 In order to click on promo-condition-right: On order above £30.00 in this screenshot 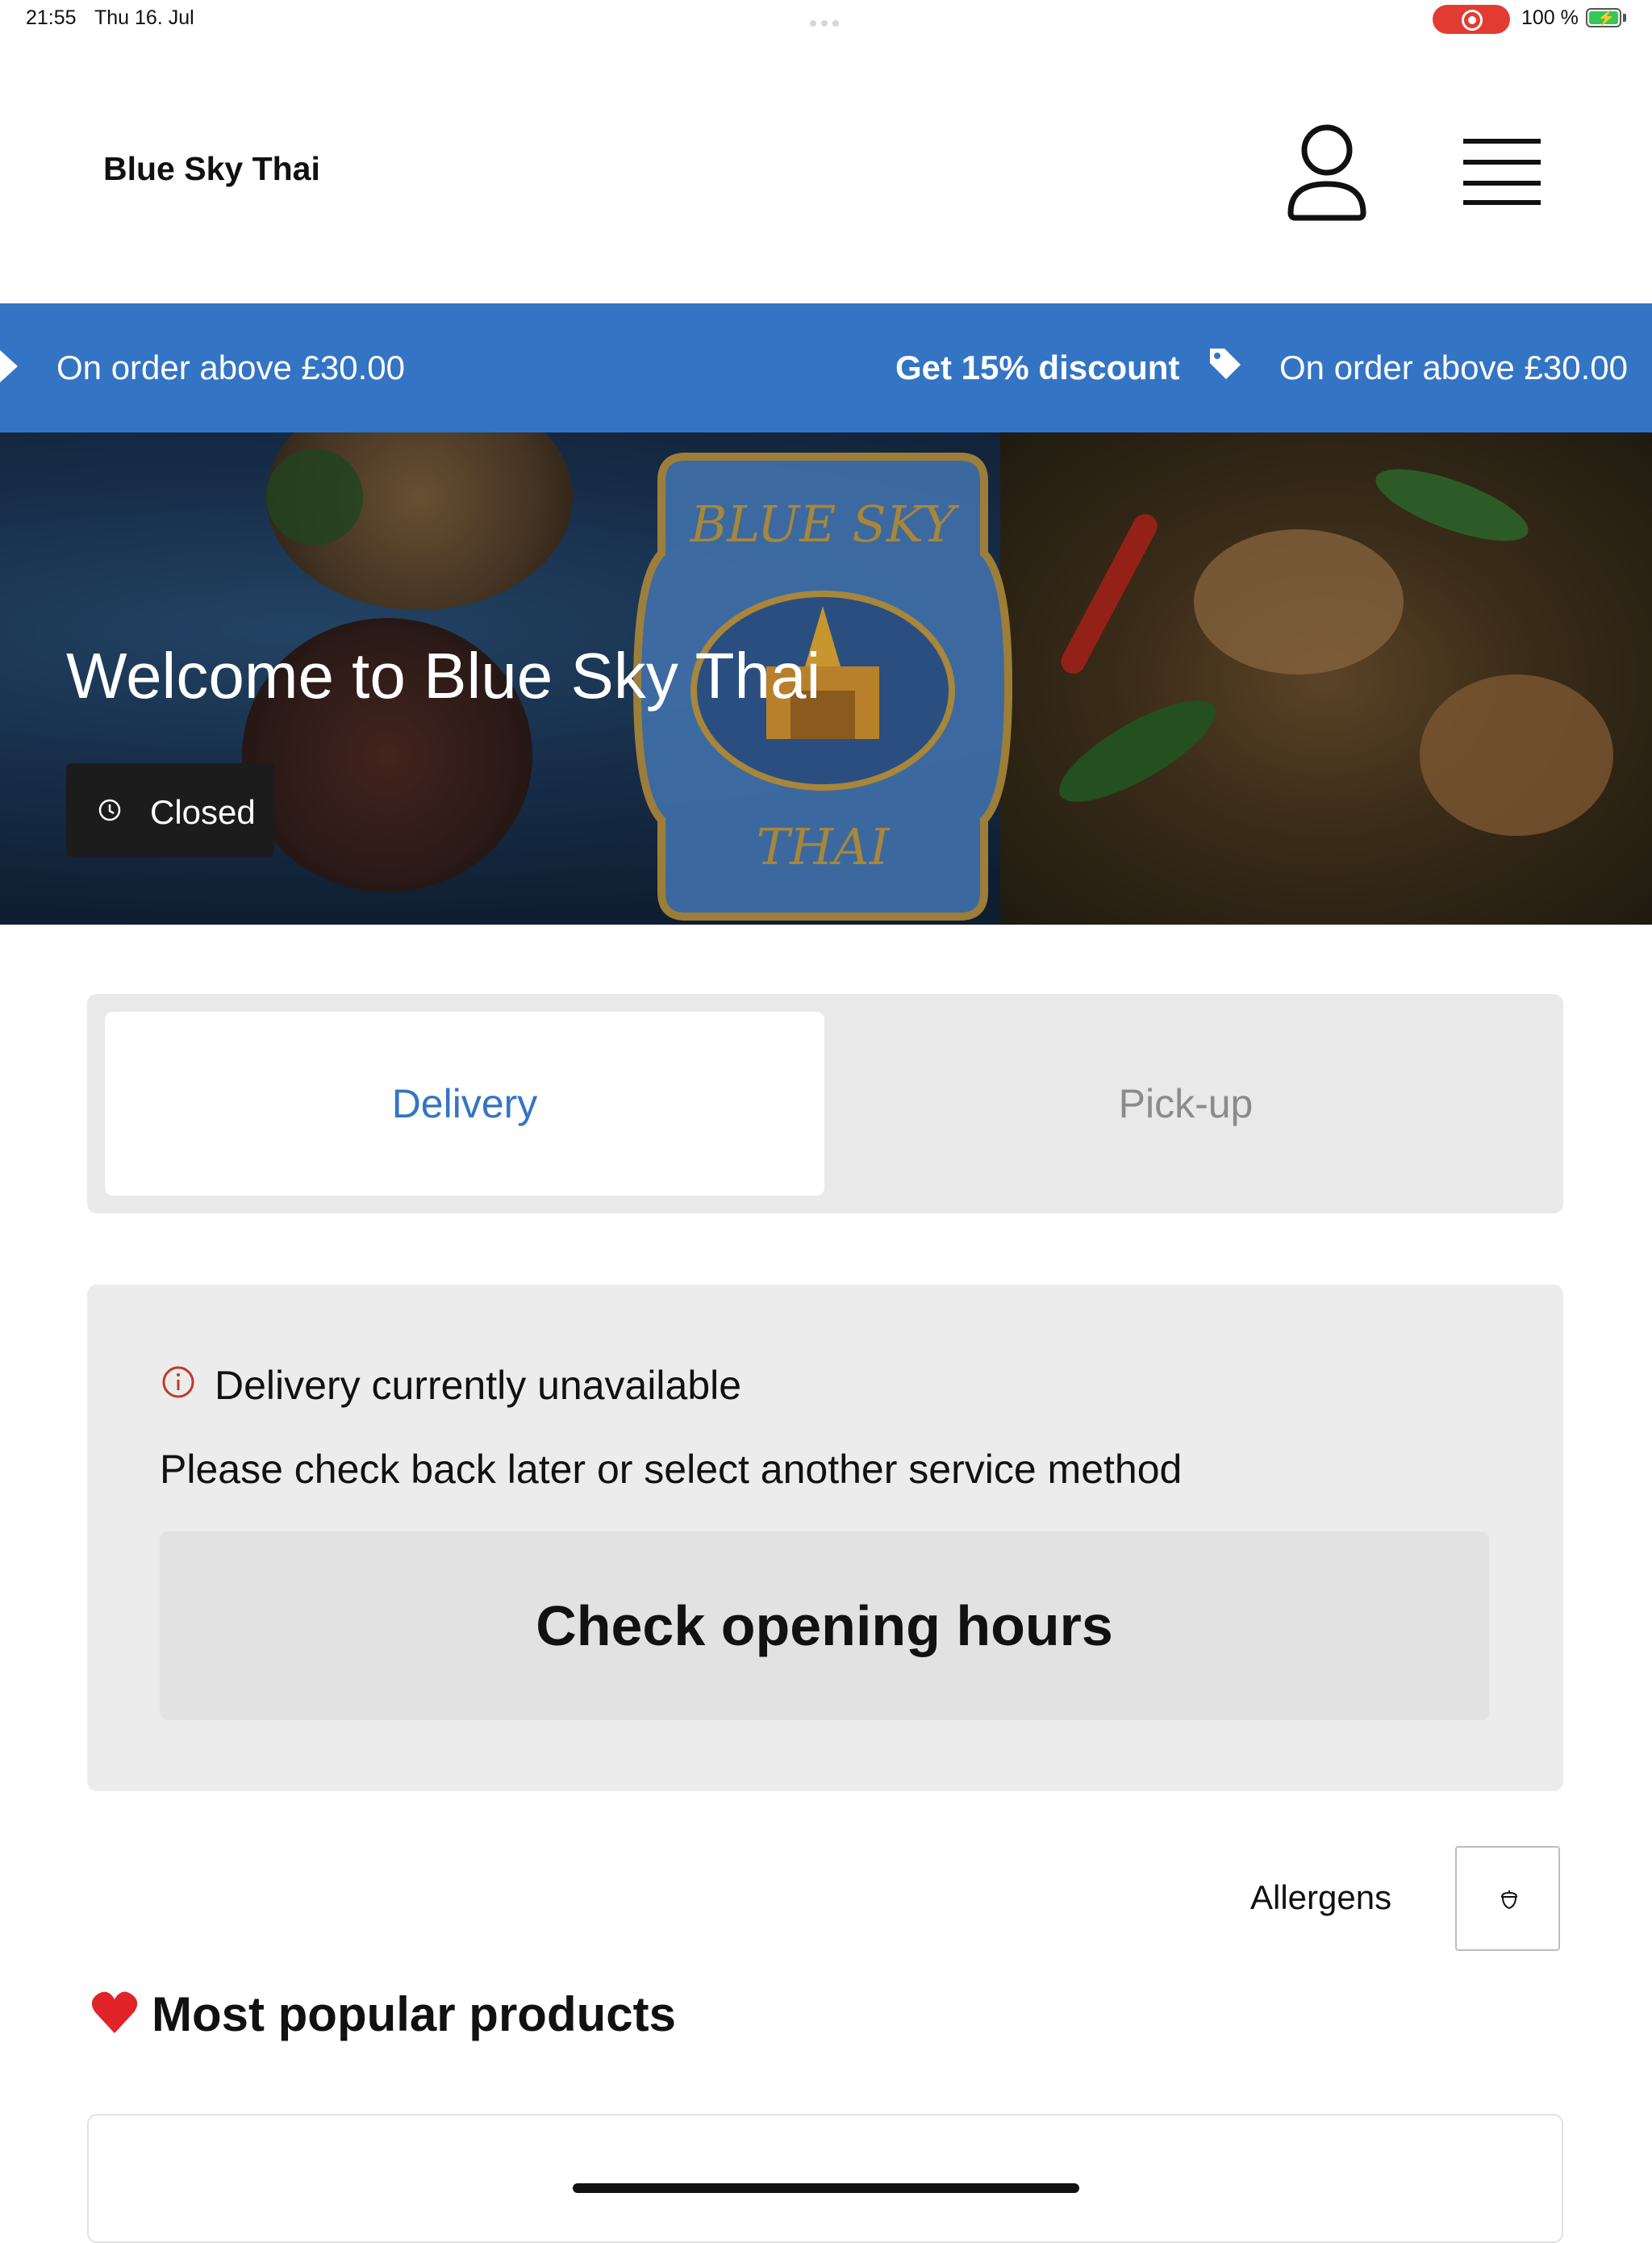, I will do `click(1453, 367)`.